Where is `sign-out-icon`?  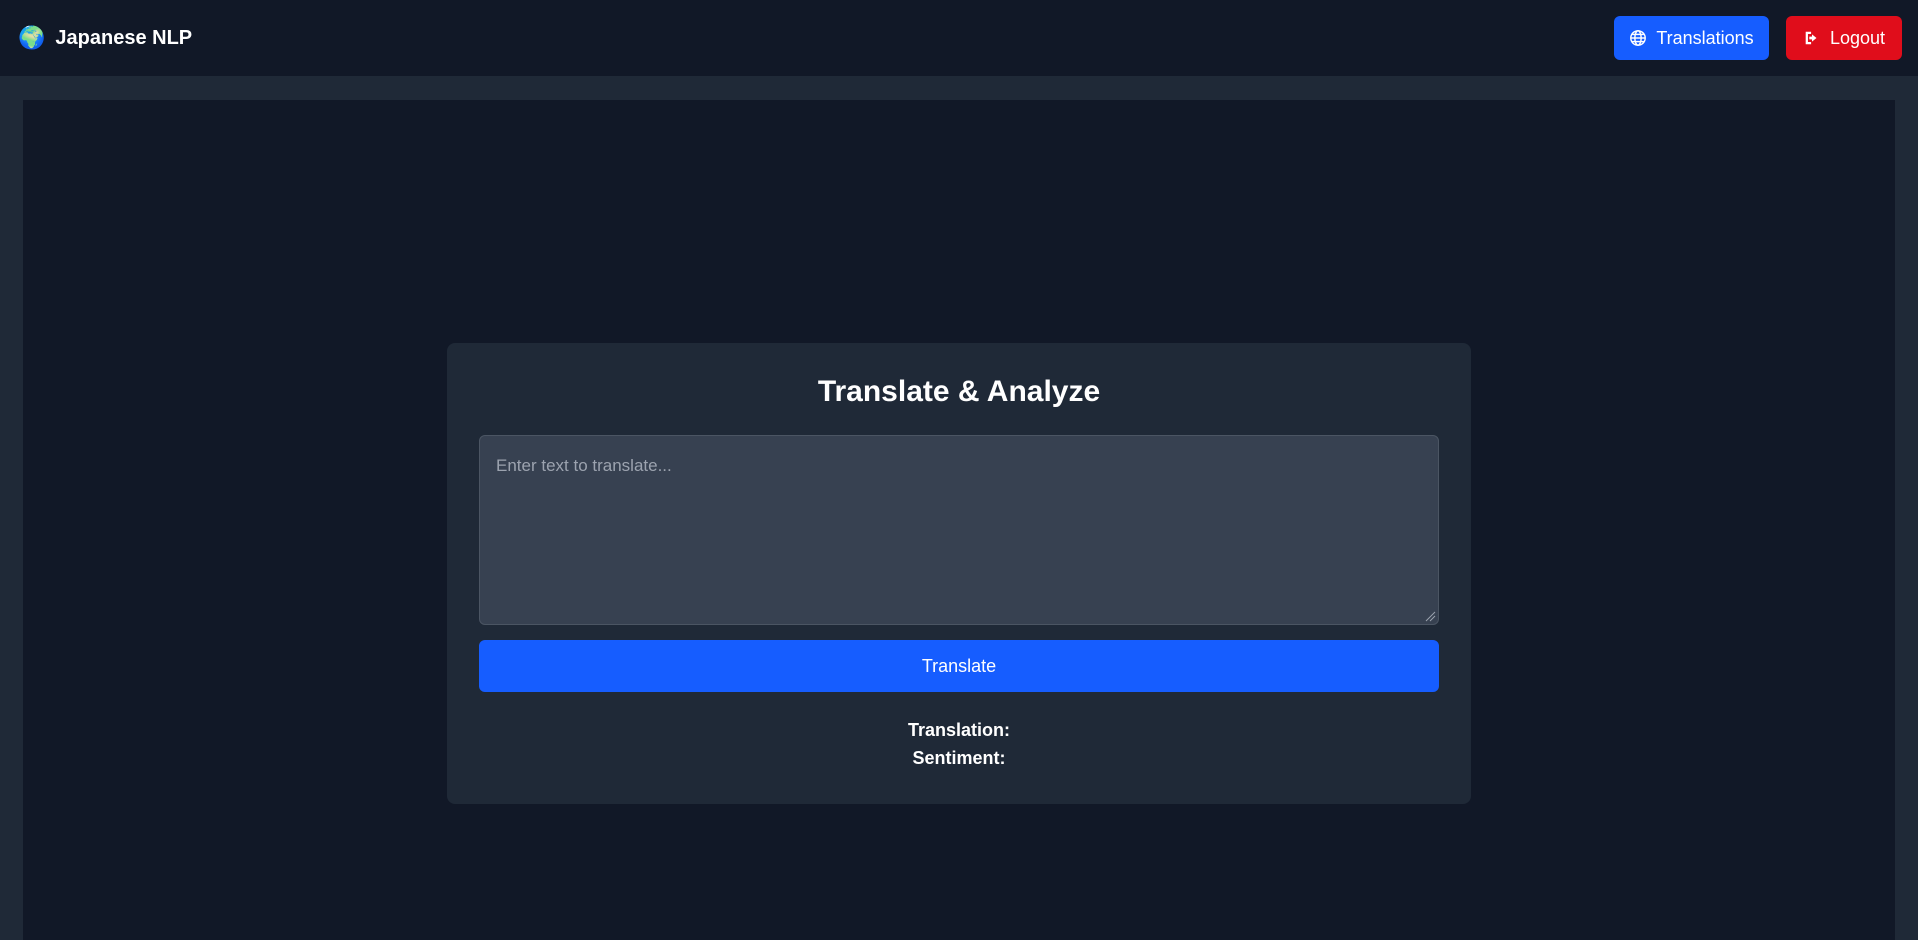 sign-out-icon is located at coordinates (1812, 38).